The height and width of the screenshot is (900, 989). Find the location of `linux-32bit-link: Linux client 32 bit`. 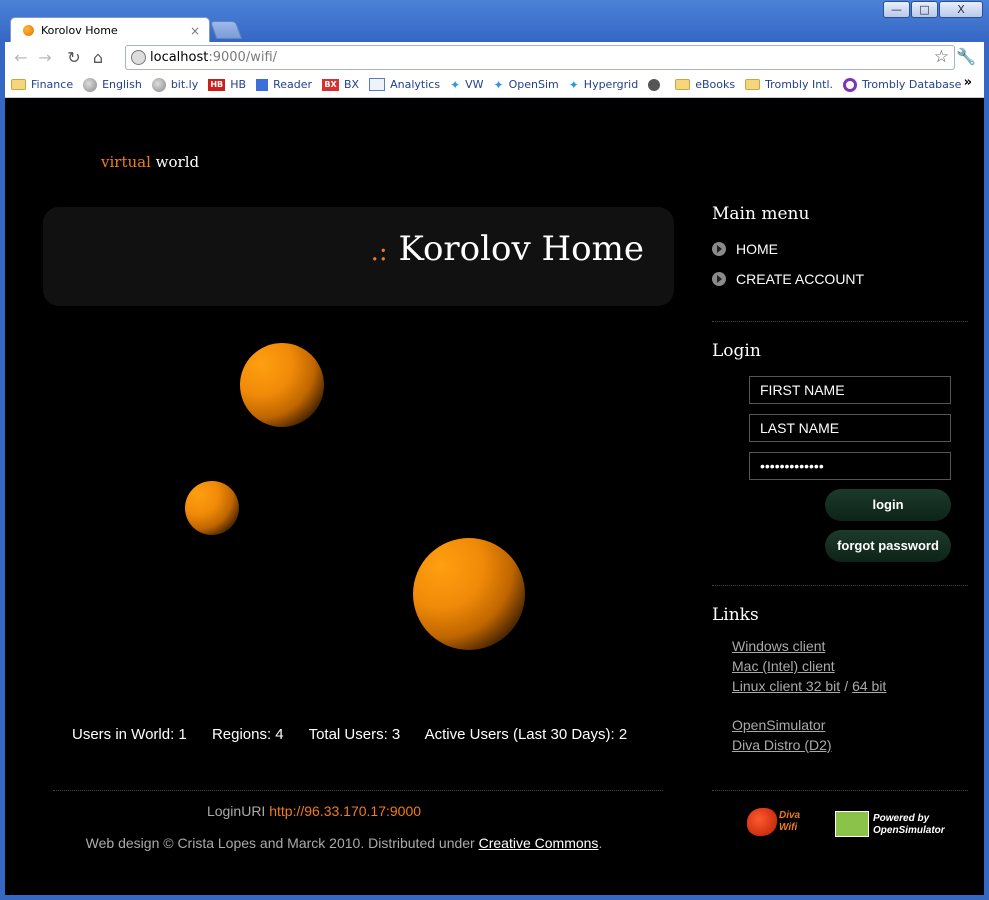

linux-32bit-link: Linux client 32 bit is located at coordinates (786, 686).